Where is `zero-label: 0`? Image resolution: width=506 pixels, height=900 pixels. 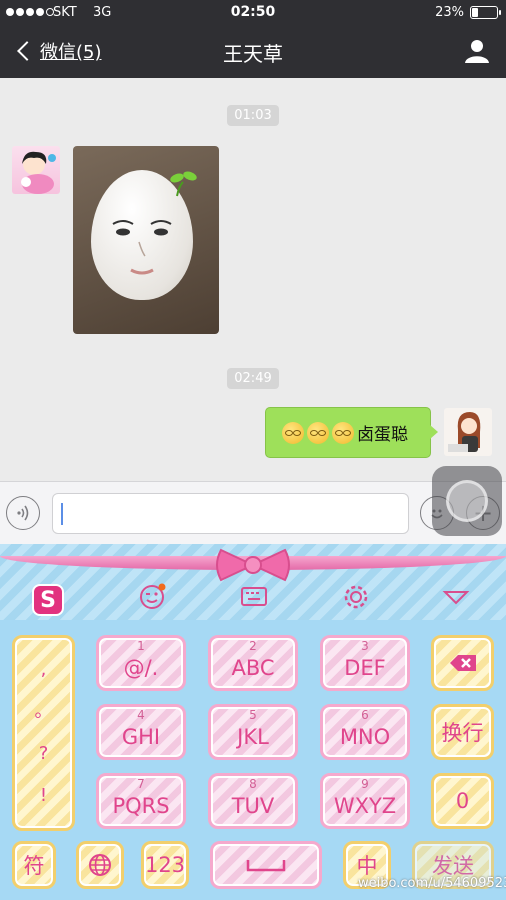
zero-label: 0 is located at coordinates (462, 801).